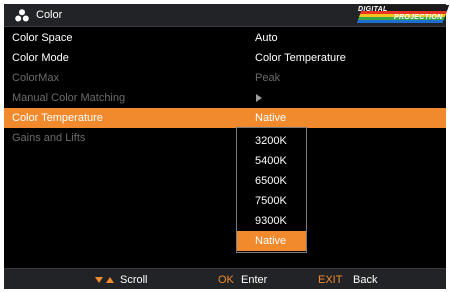 This screenshot has width=450, height=292. What do you see at coordinates (225, 78) in the screenshot?
I see `menu-item-colormax: ColorMax Peak` at bounding box center [225, 78].